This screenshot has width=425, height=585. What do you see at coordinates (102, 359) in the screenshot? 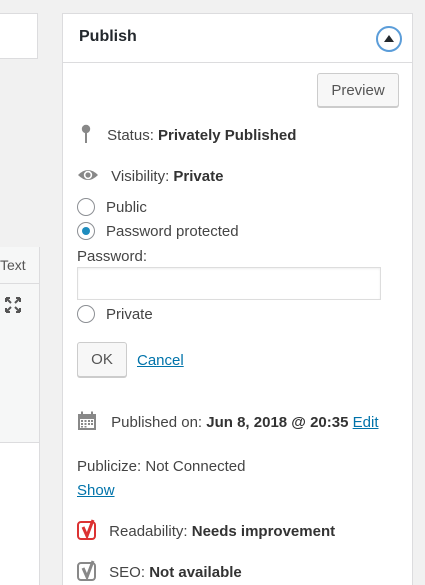
I see `ok-button: OK` at bounding box center [102, 359].